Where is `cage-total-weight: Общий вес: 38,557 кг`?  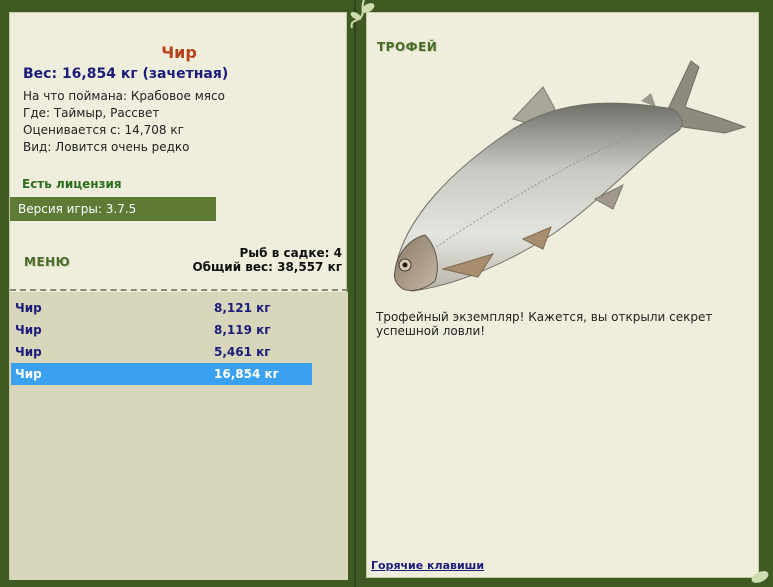 cage-total-weight: Общий вес: 38,557 кг is located at coordinates (267, 267).